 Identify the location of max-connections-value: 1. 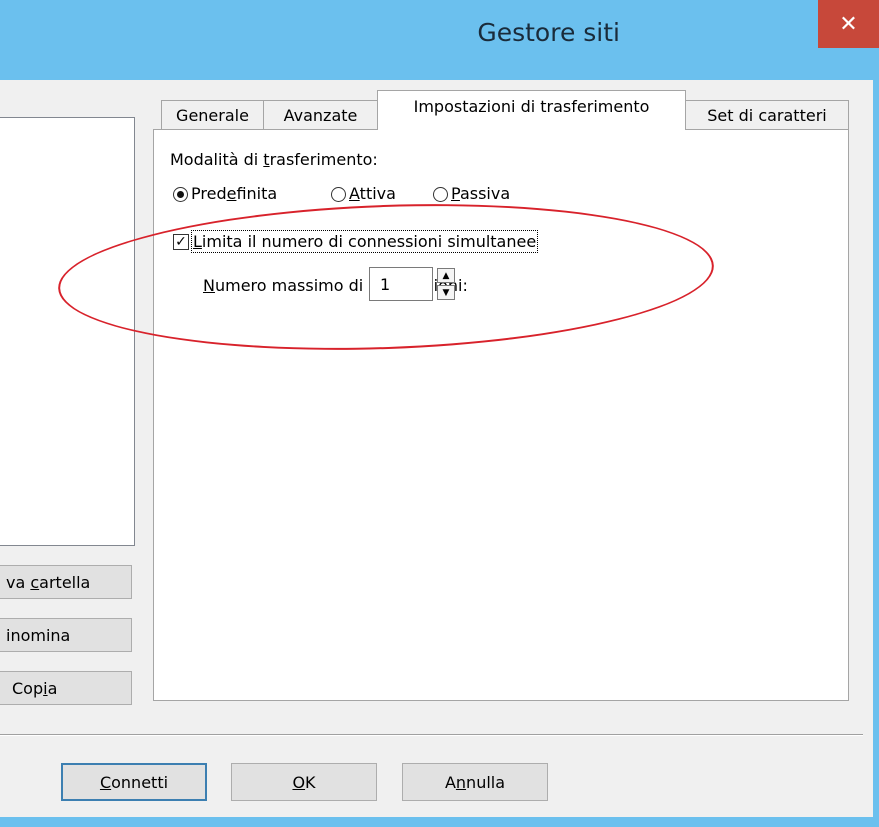
(385, 284).